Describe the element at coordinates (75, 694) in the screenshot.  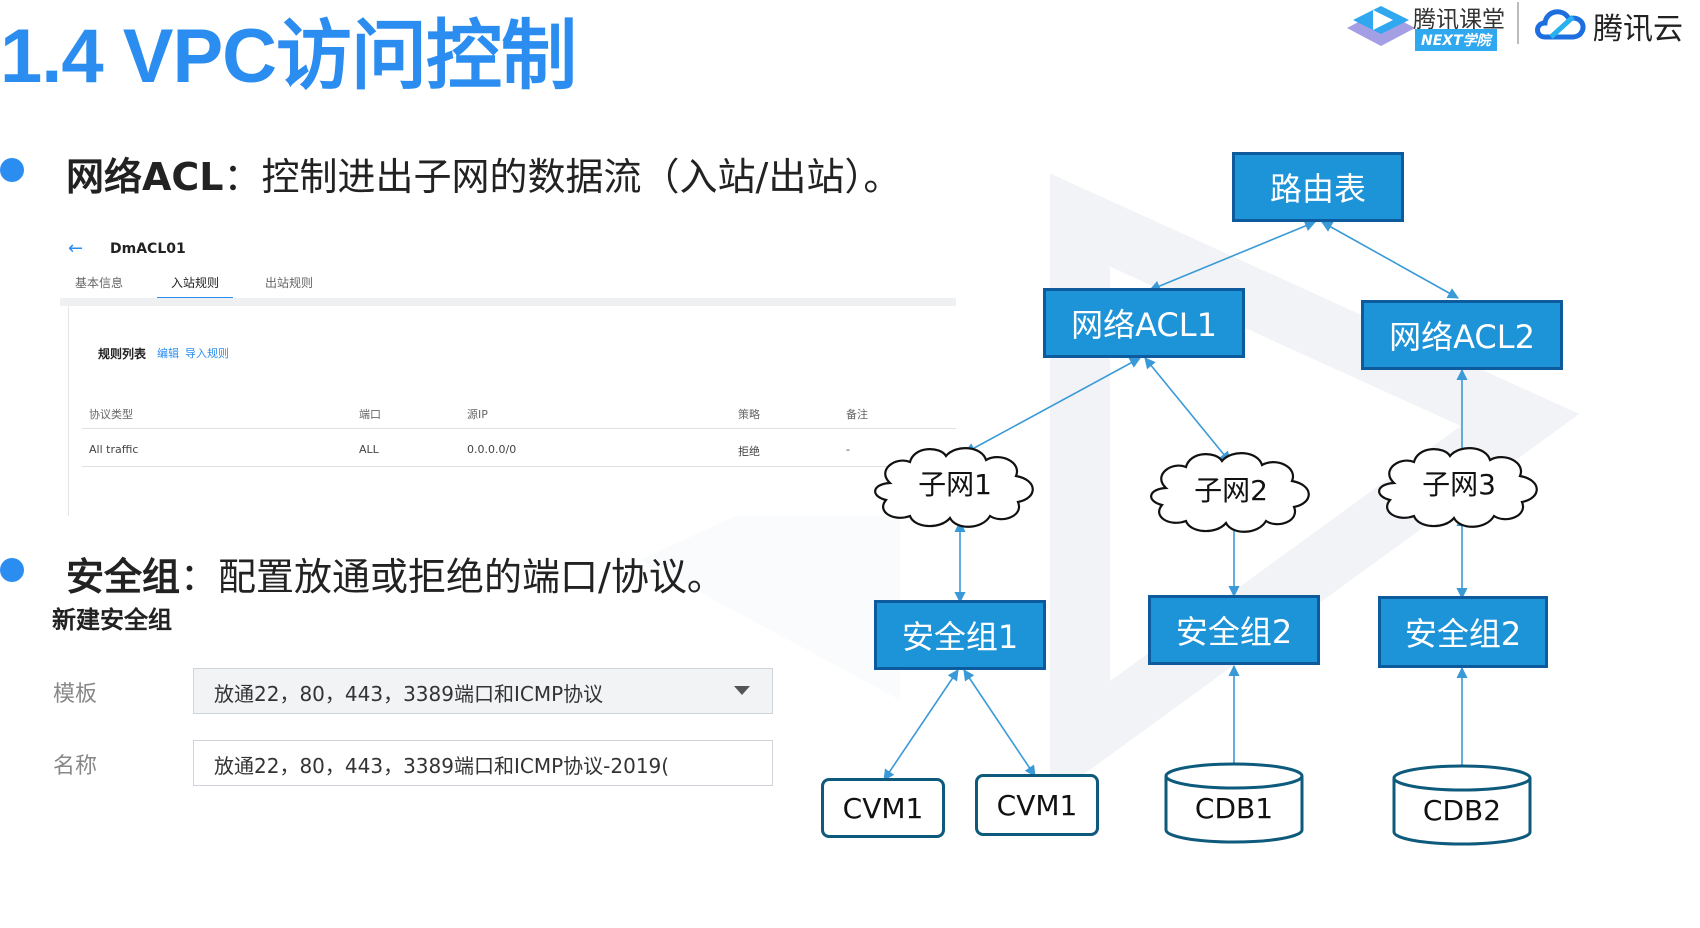
I see `template-label: 模板` at that location.